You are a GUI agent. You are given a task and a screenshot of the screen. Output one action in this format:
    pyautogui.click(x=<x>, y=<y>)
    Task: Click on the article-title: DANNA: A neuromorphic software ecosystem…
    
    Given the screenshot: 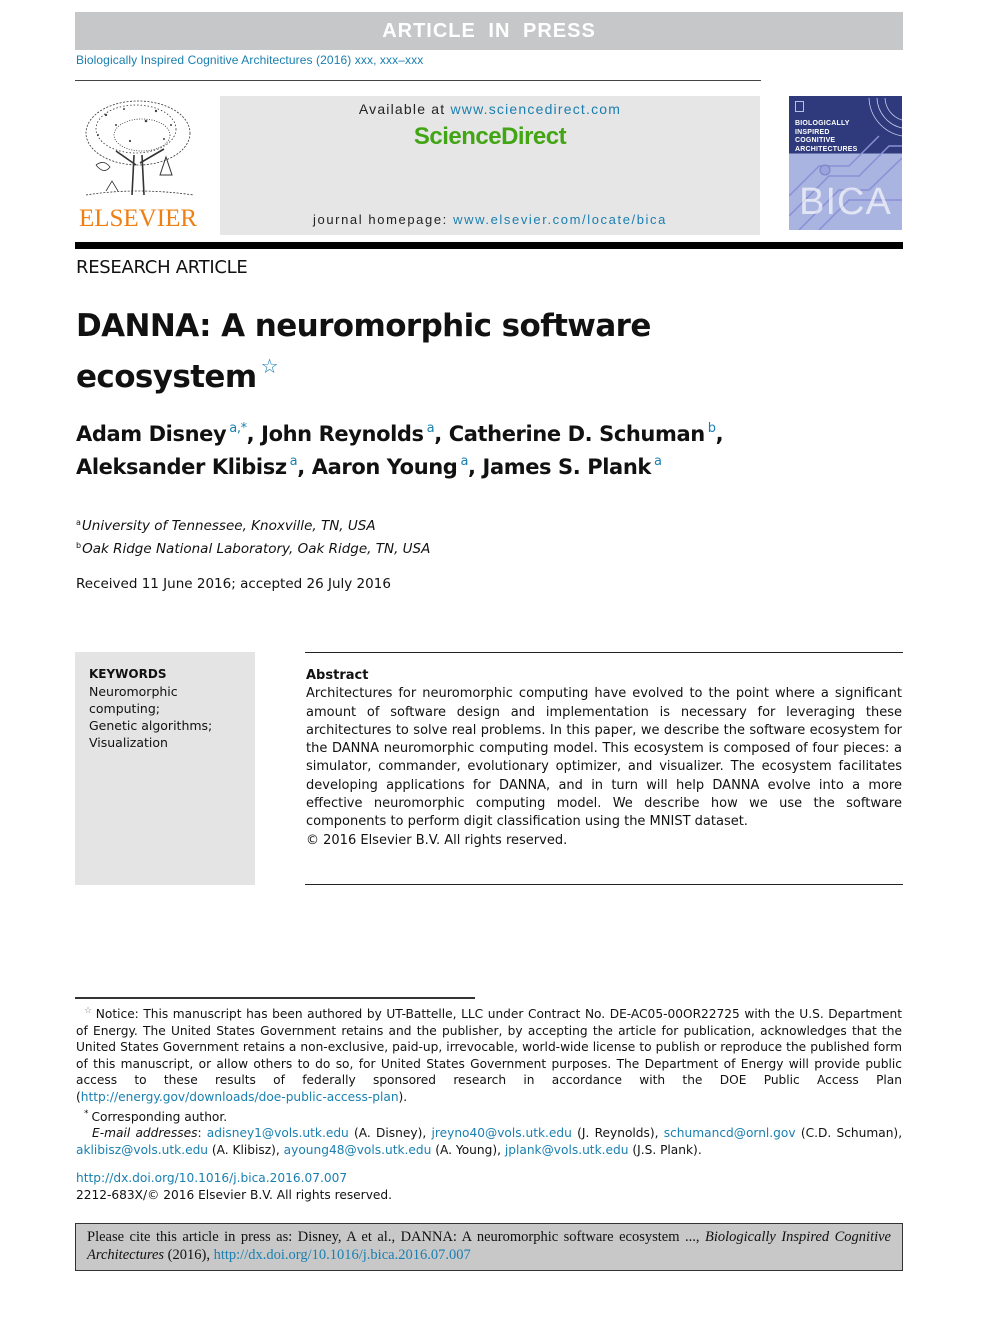 What is the action you would take?
    pyautogui.click(x=386, y=351)
    